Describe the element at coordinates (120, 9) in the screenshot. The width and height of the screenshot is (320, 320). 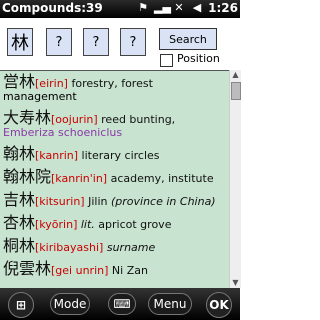
I see `status-bar: Compounds:39 ⚑ ▂▄ ✕ ◀ 1:26` at that location.